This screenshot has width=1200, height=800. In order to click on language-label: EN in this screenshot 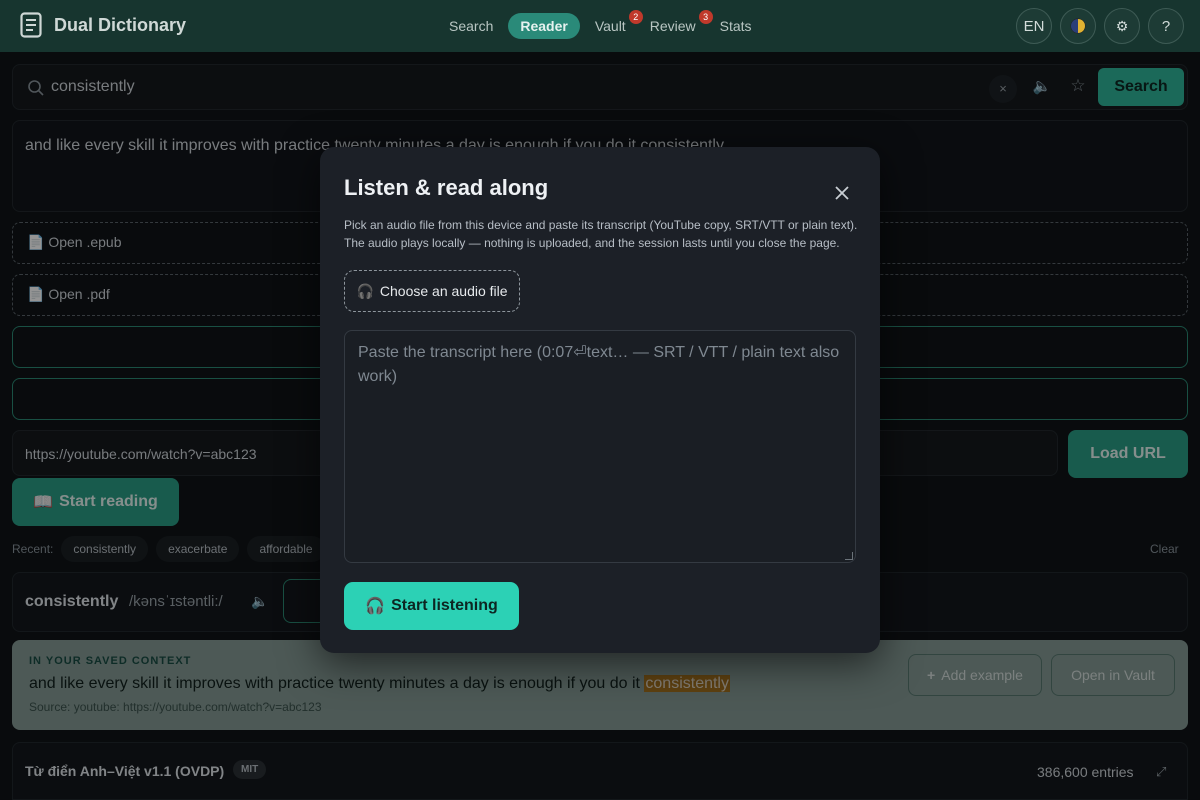, I will do `click(1034, 26)`.